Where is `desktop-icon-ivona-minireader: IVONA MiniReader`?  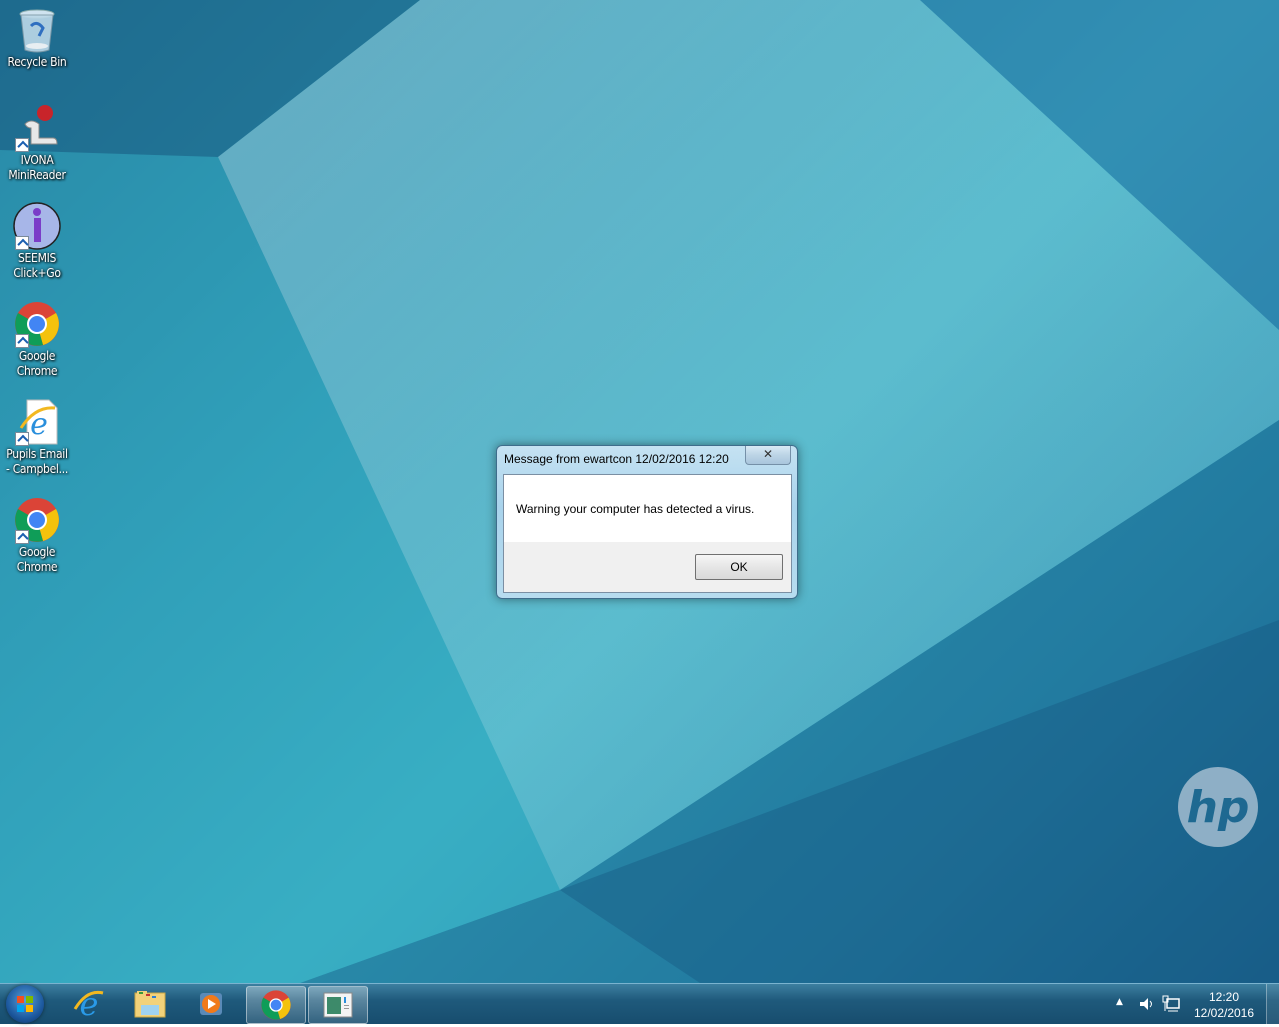 desktop-icon-ivona-minireader: IVONA MiniReader is located at coordinates (37, 143).